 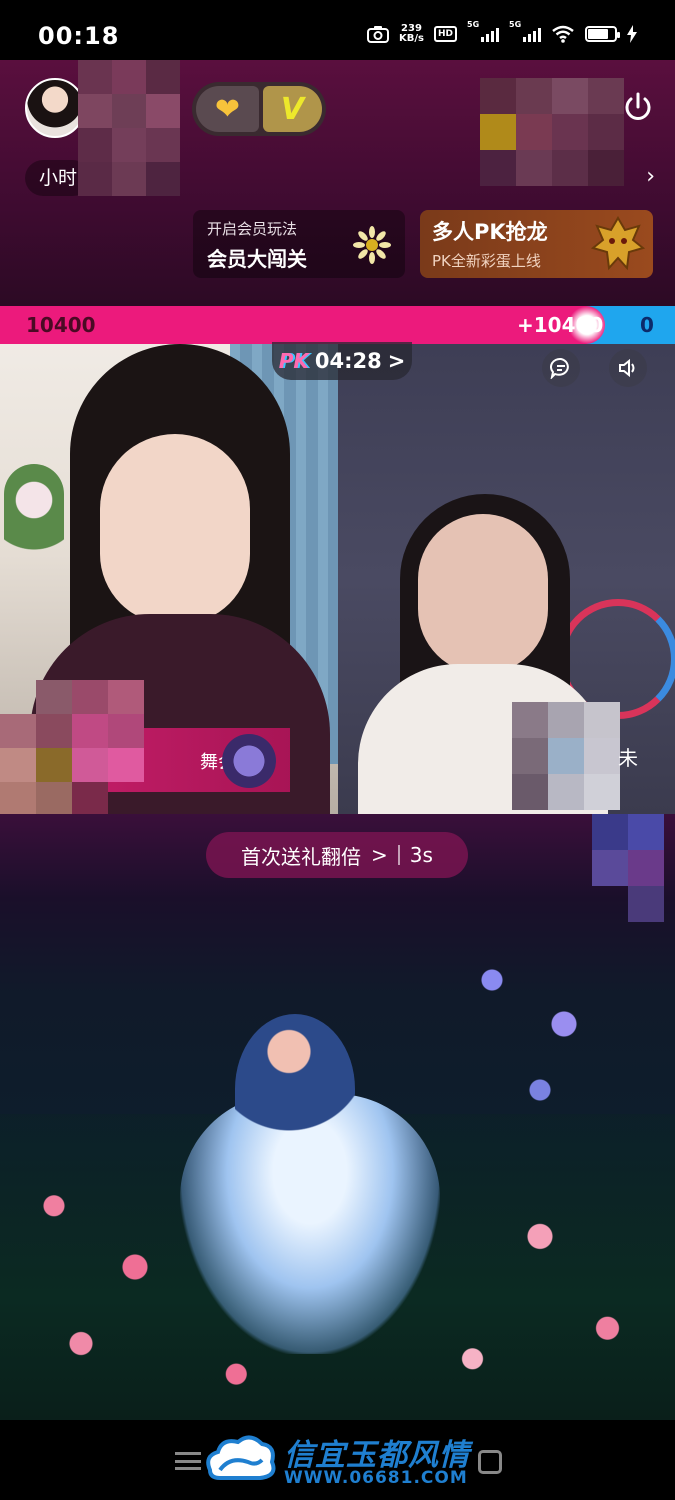 What do you see at coordinates (445, 34) in the screenshot?
I see `hd-icon: HD` at bounding box center [445, 34].